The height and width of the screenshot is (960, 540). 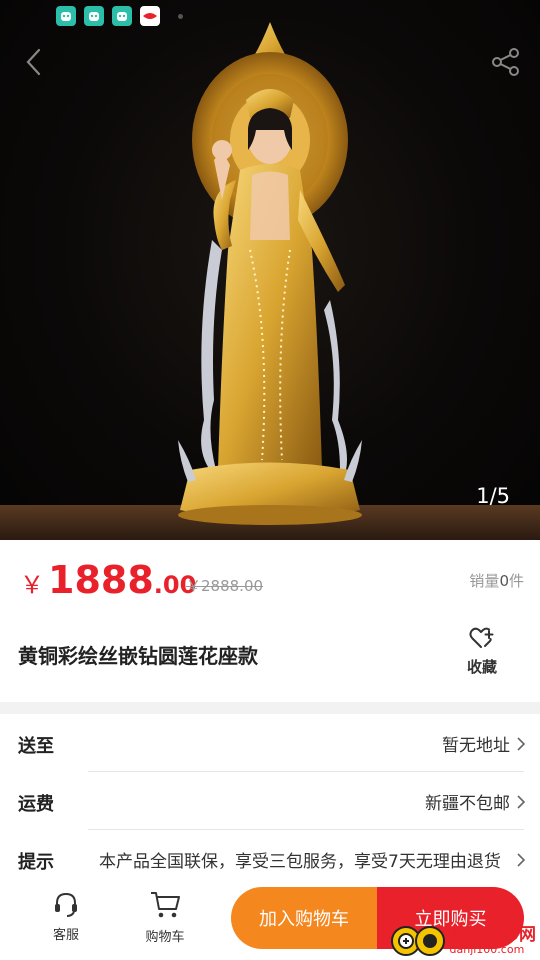 I want to click on price-integer: 1888, so click(x=101, y=580).